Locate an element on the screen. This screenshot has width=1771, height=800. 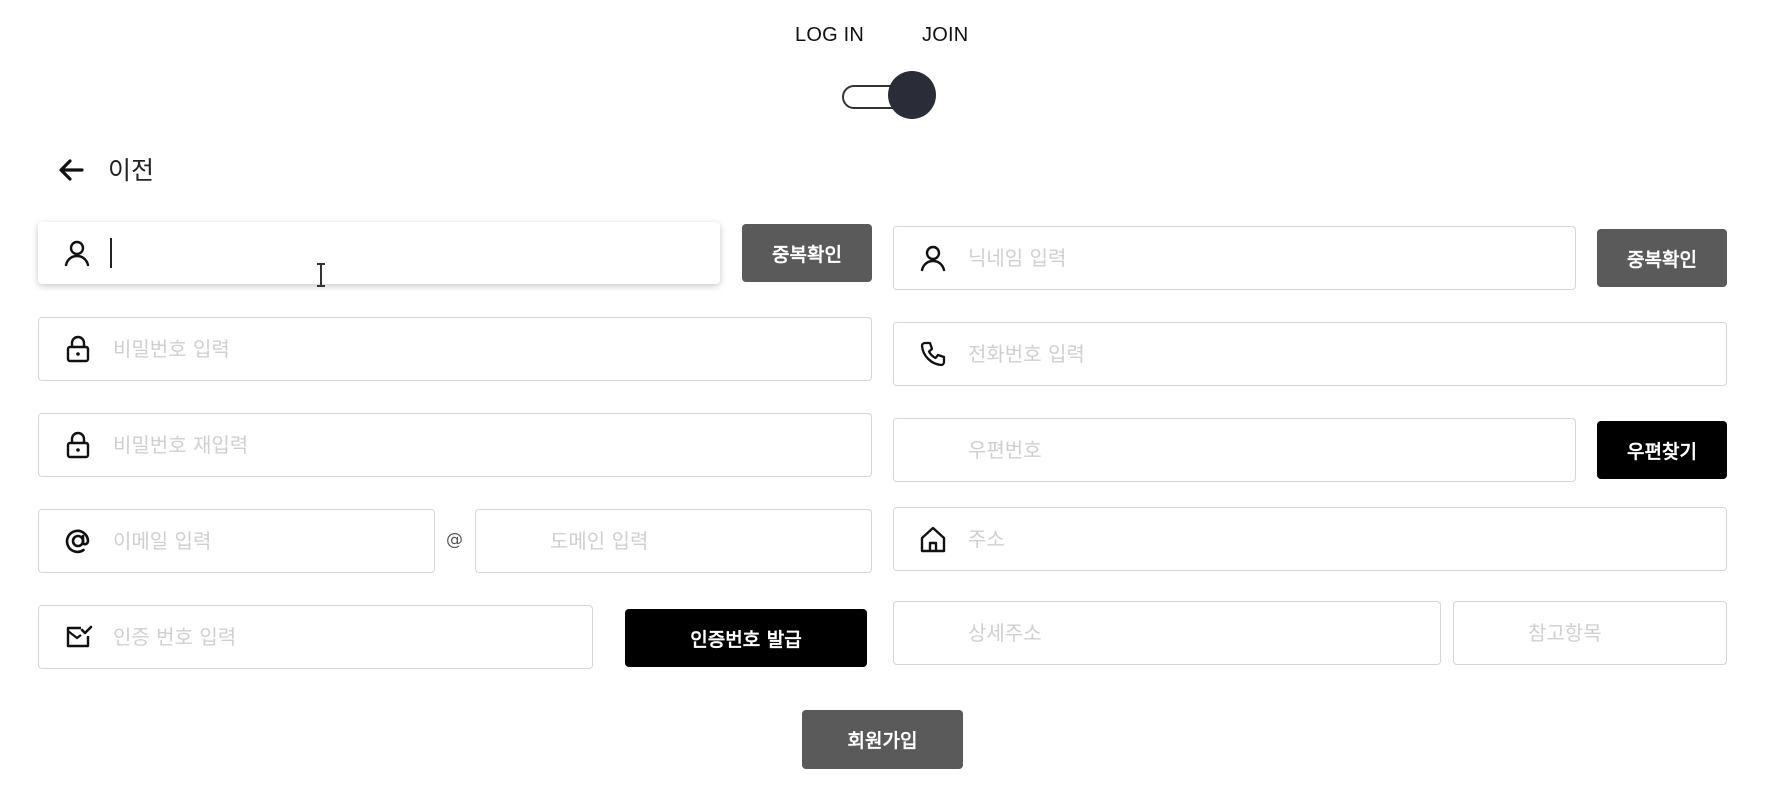
issue-verification-button: 인증번호 발급 is located at coordinates (746, 638).